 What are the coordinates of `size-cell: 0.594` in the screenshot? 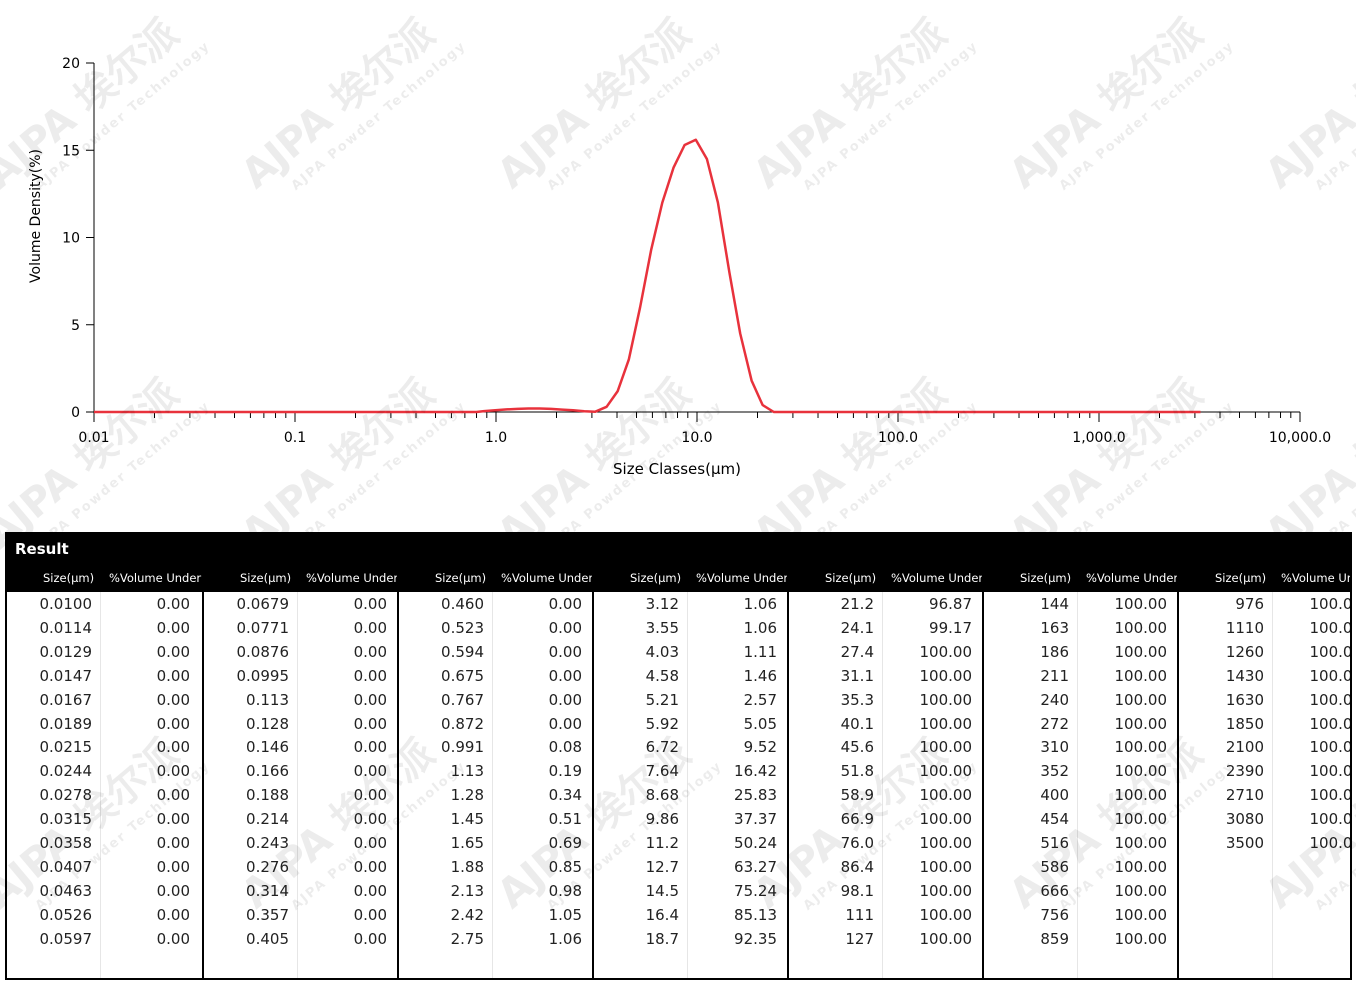 It's located at (462, 651).